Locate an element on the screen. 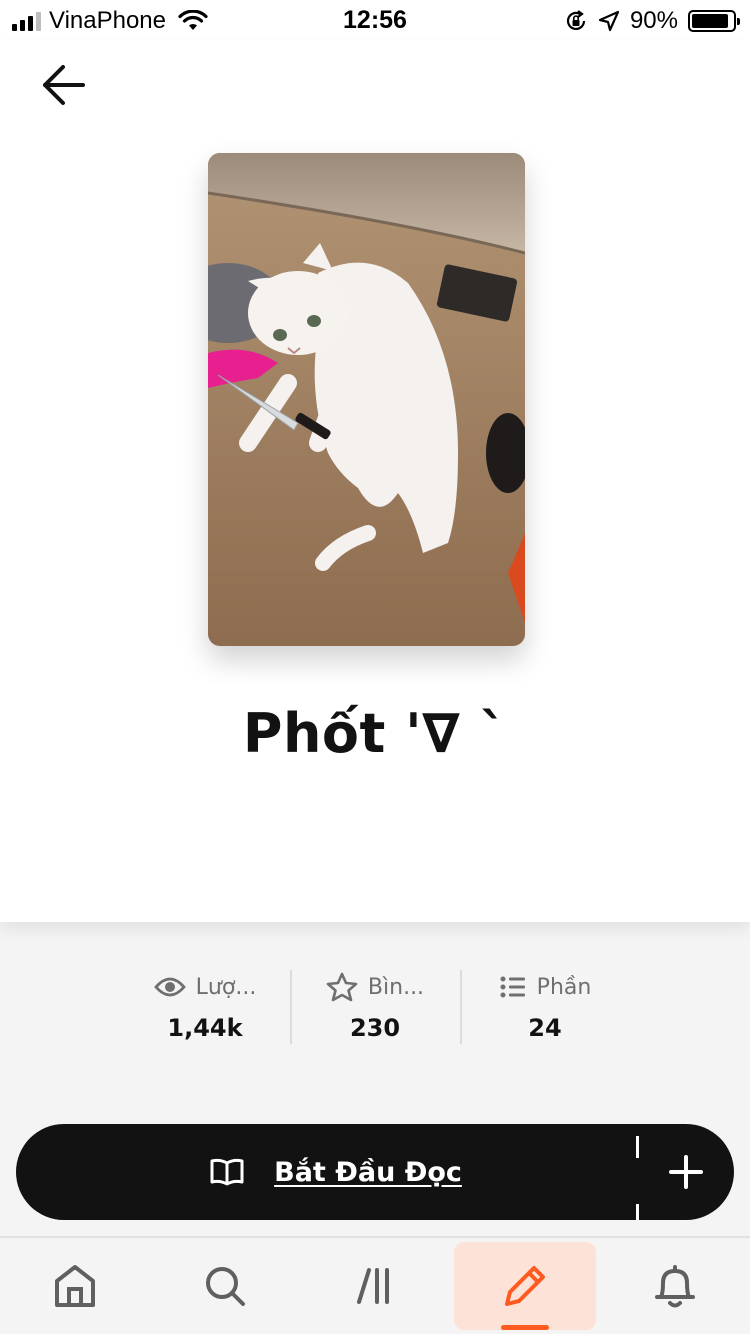  bell-icon is located at coordinates (675, 1286).